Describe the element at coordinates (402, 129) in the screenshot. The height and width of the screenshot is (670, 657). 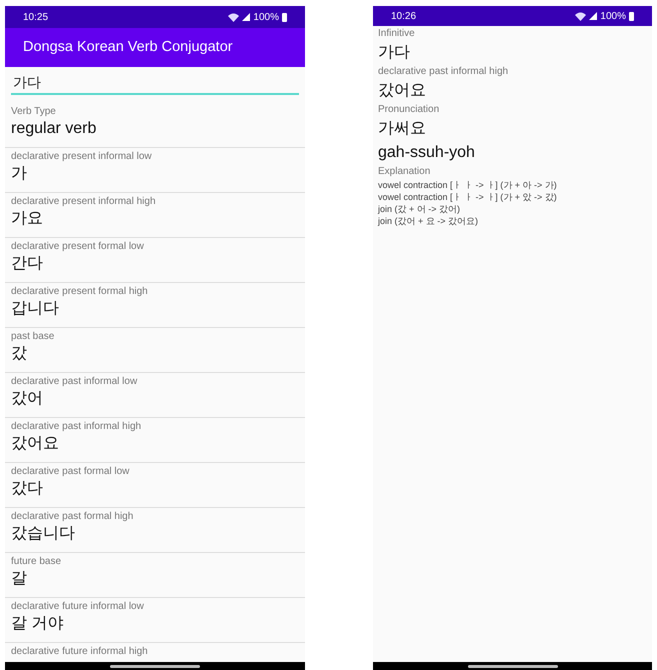
I see `detail-value: 가써요` at that location.